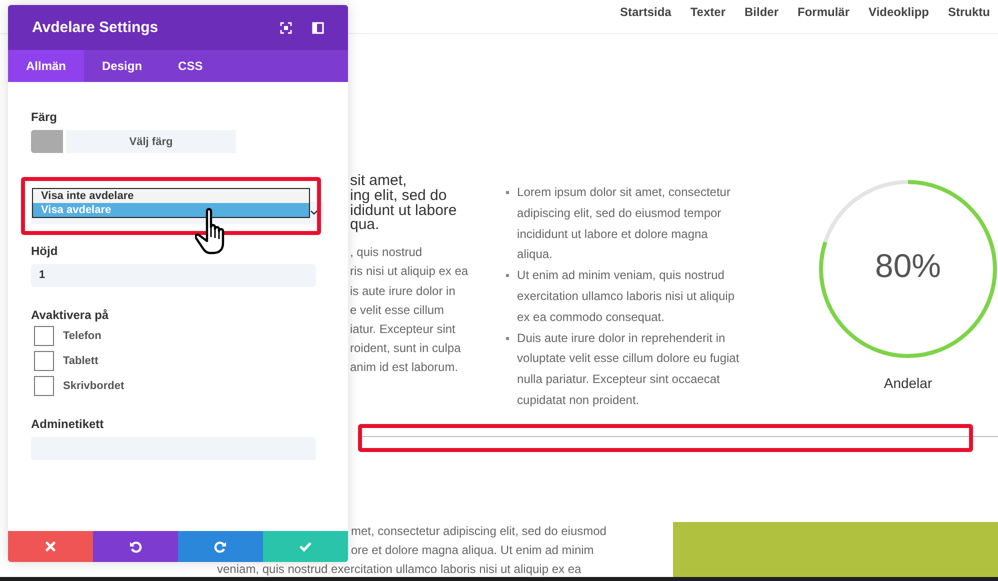 This screenshot has width=998, height=581. What do you see at coordinates (44, 116) in the screenshot?
I see `field-label: Färg` at bounding box center [44, 116].